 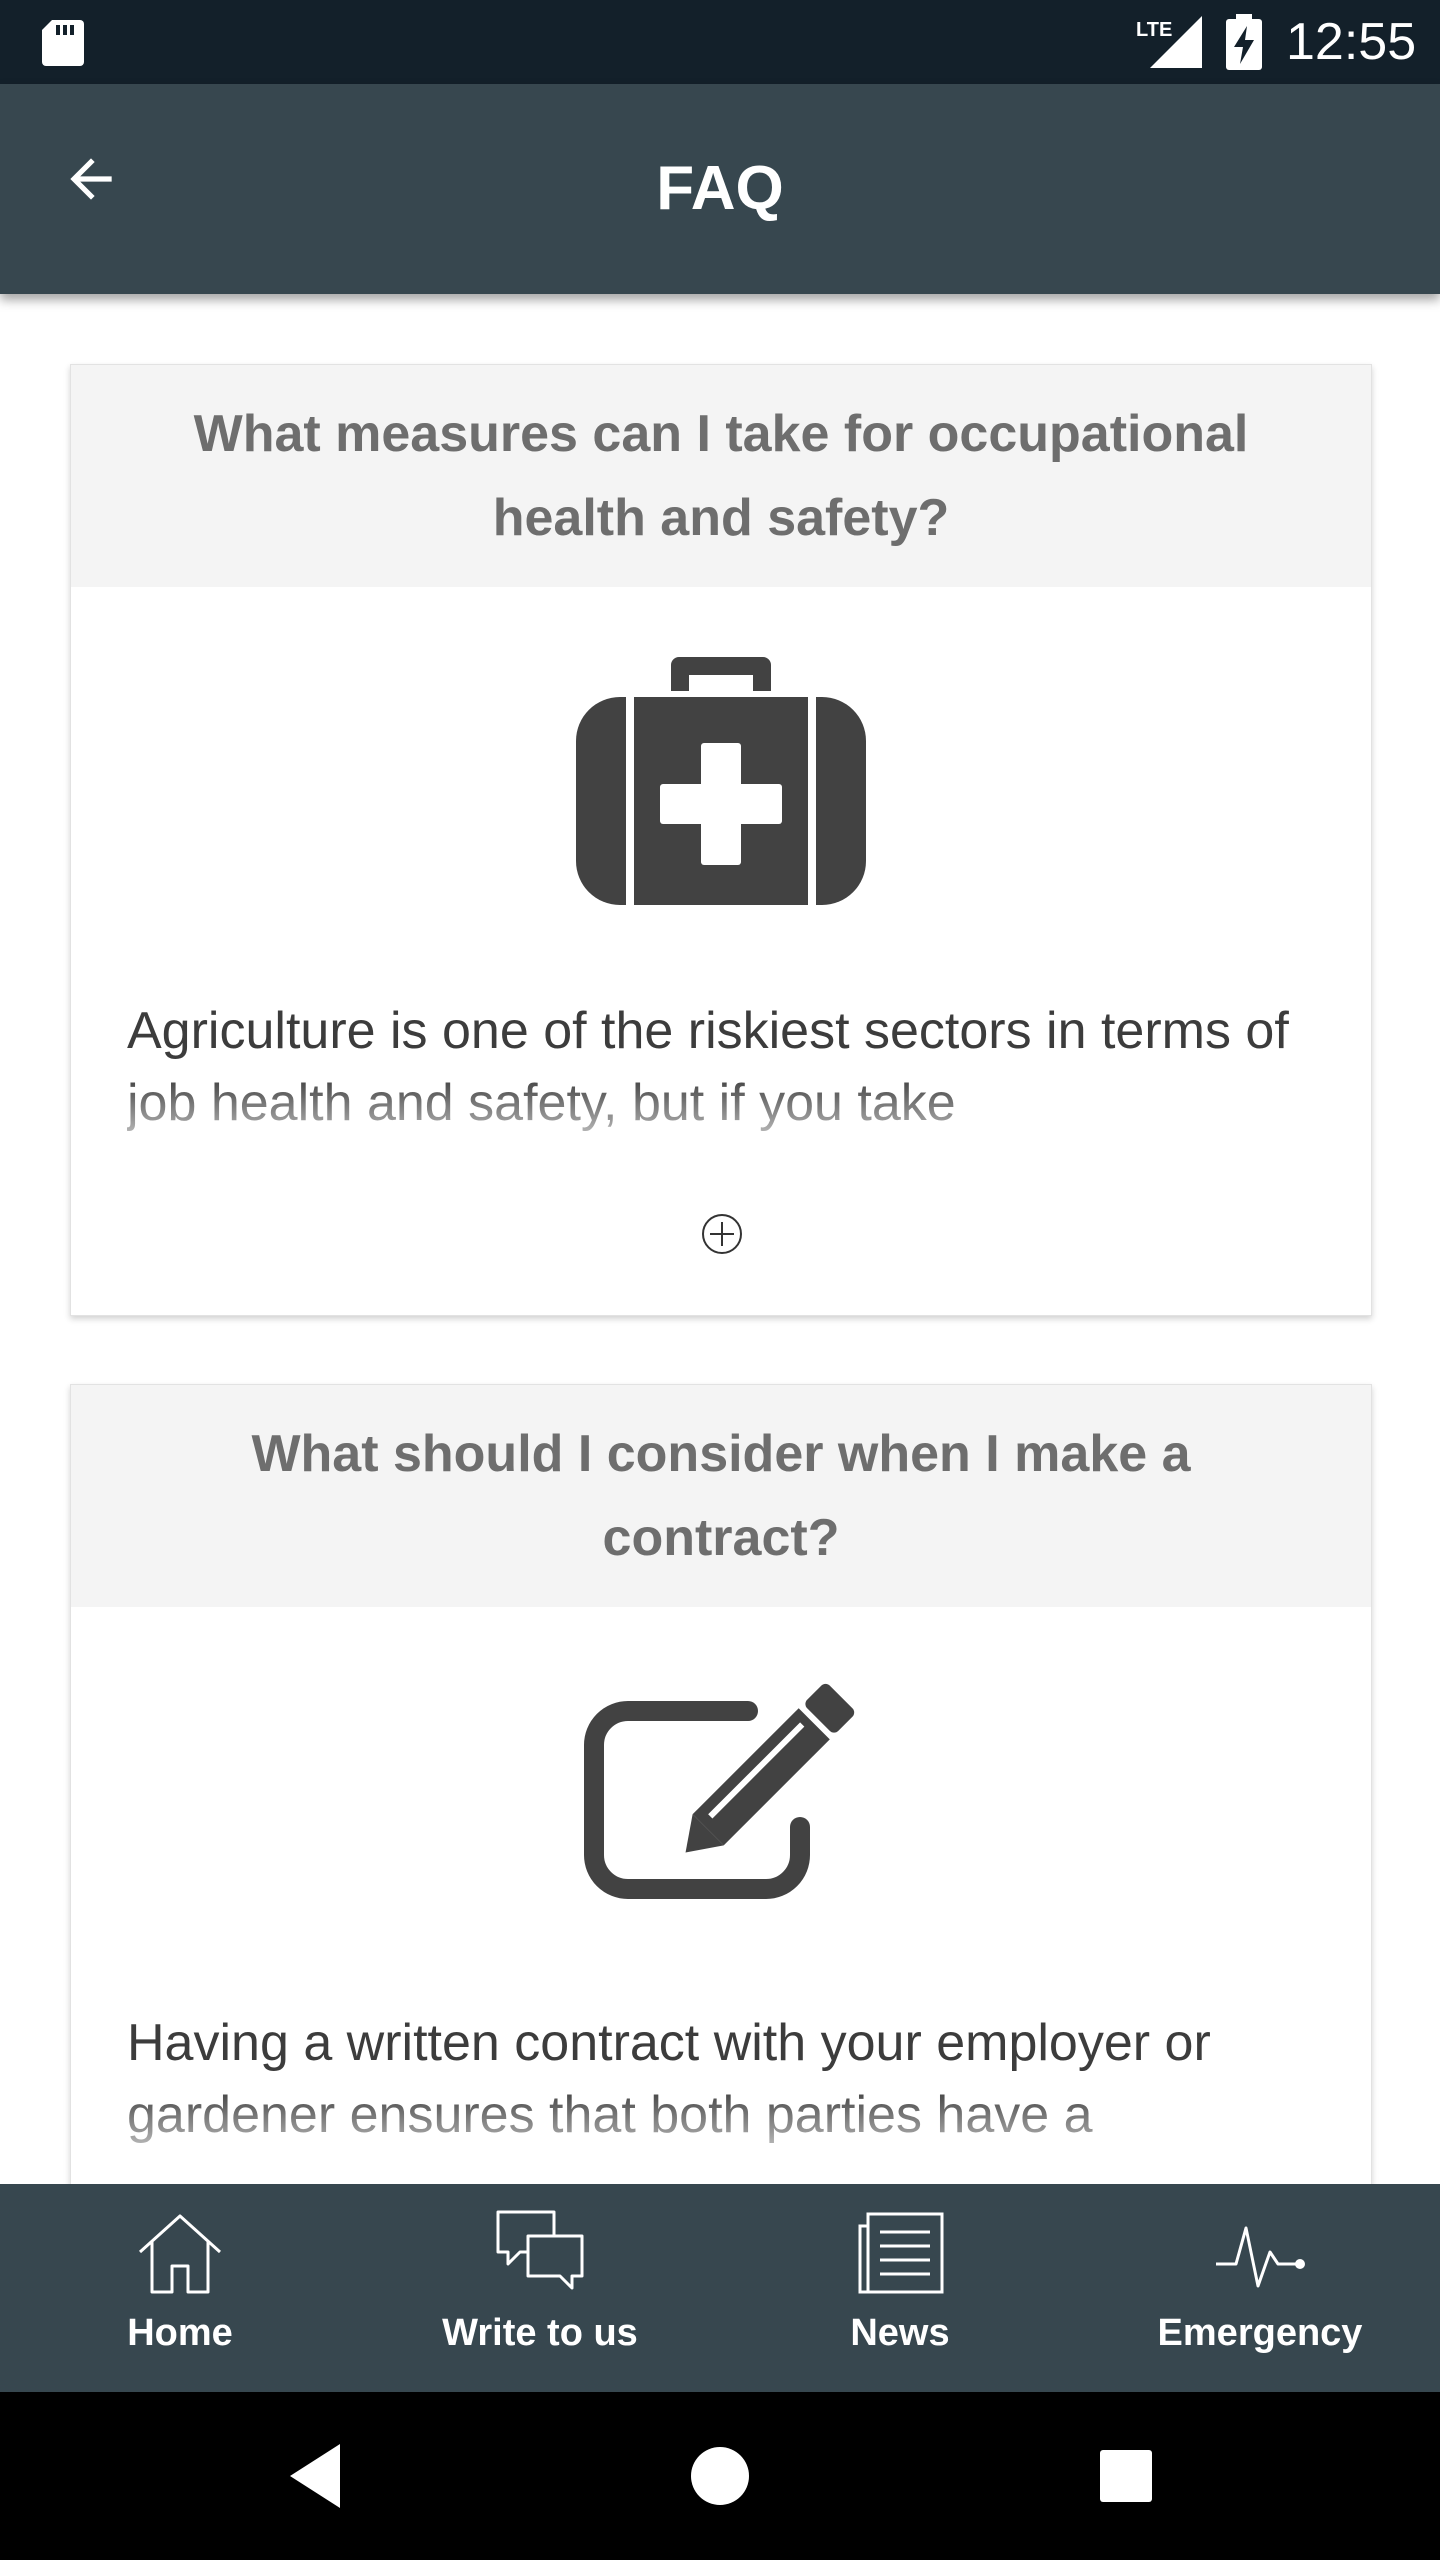 What do you see at coordinates (180, 2333) in the screenshot?
I see `nav-label: Home` at bounding box center [180, 2333].